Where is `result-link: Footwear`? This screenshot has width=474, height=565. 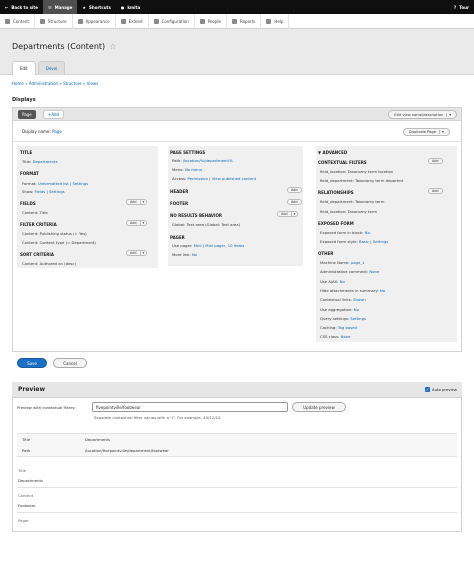
result-link: Footwear is located at coordinates (27, 505).